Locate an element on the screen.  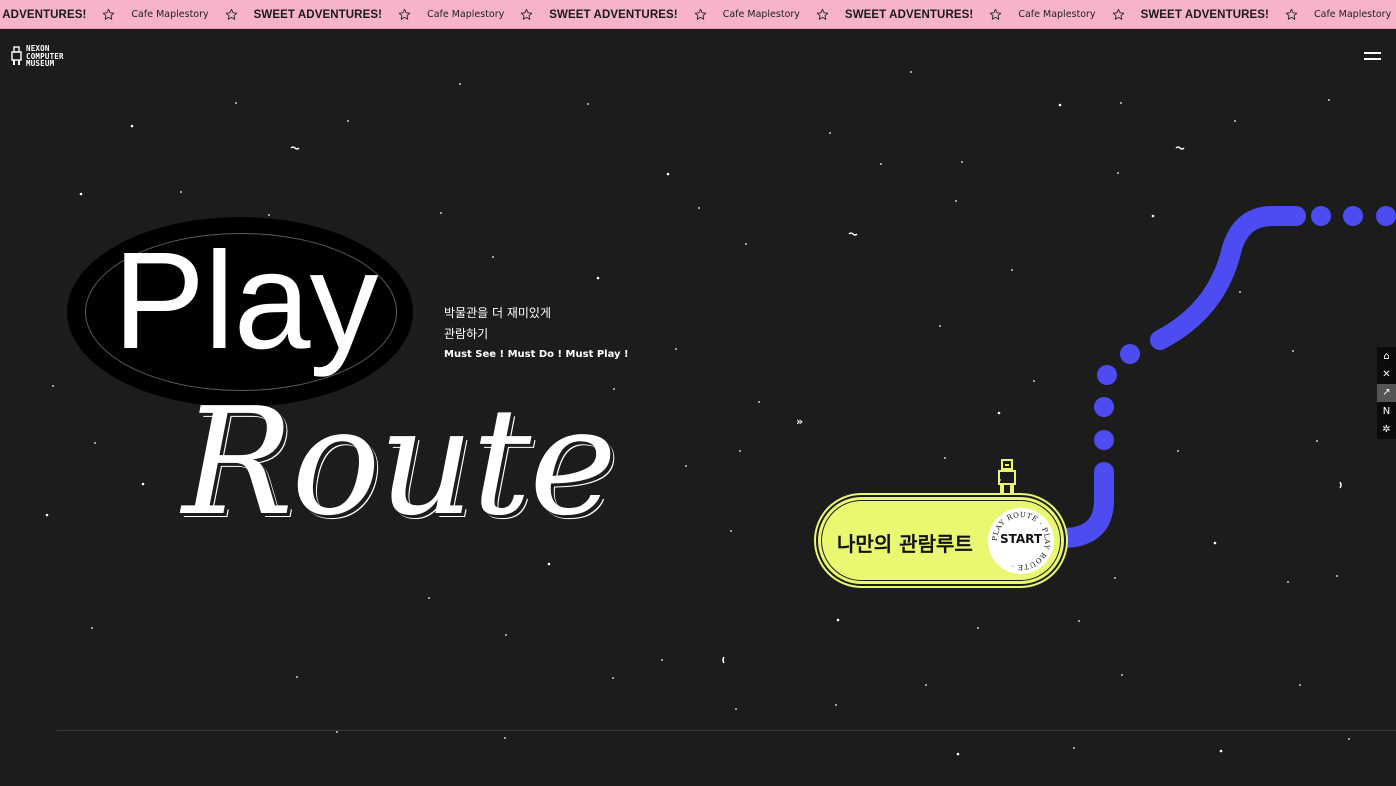
side-quick-bar: ⌂ ✕ ↗ N ✲ is located at coordinates (1386, 393).